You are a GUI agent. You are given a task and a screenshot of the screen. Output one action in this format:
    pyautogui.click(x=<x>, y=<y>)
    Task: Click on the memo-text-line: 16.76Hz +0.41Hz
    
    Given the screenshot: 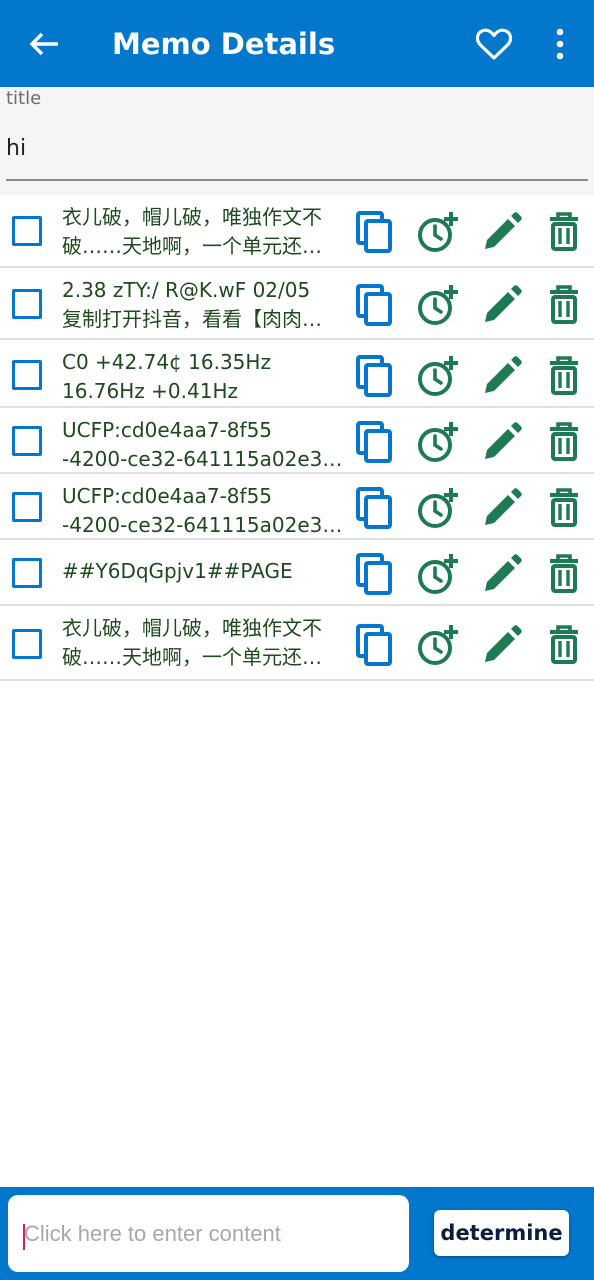 What is the action you would take?
    pyautogui.click(x=150, y=391)
    